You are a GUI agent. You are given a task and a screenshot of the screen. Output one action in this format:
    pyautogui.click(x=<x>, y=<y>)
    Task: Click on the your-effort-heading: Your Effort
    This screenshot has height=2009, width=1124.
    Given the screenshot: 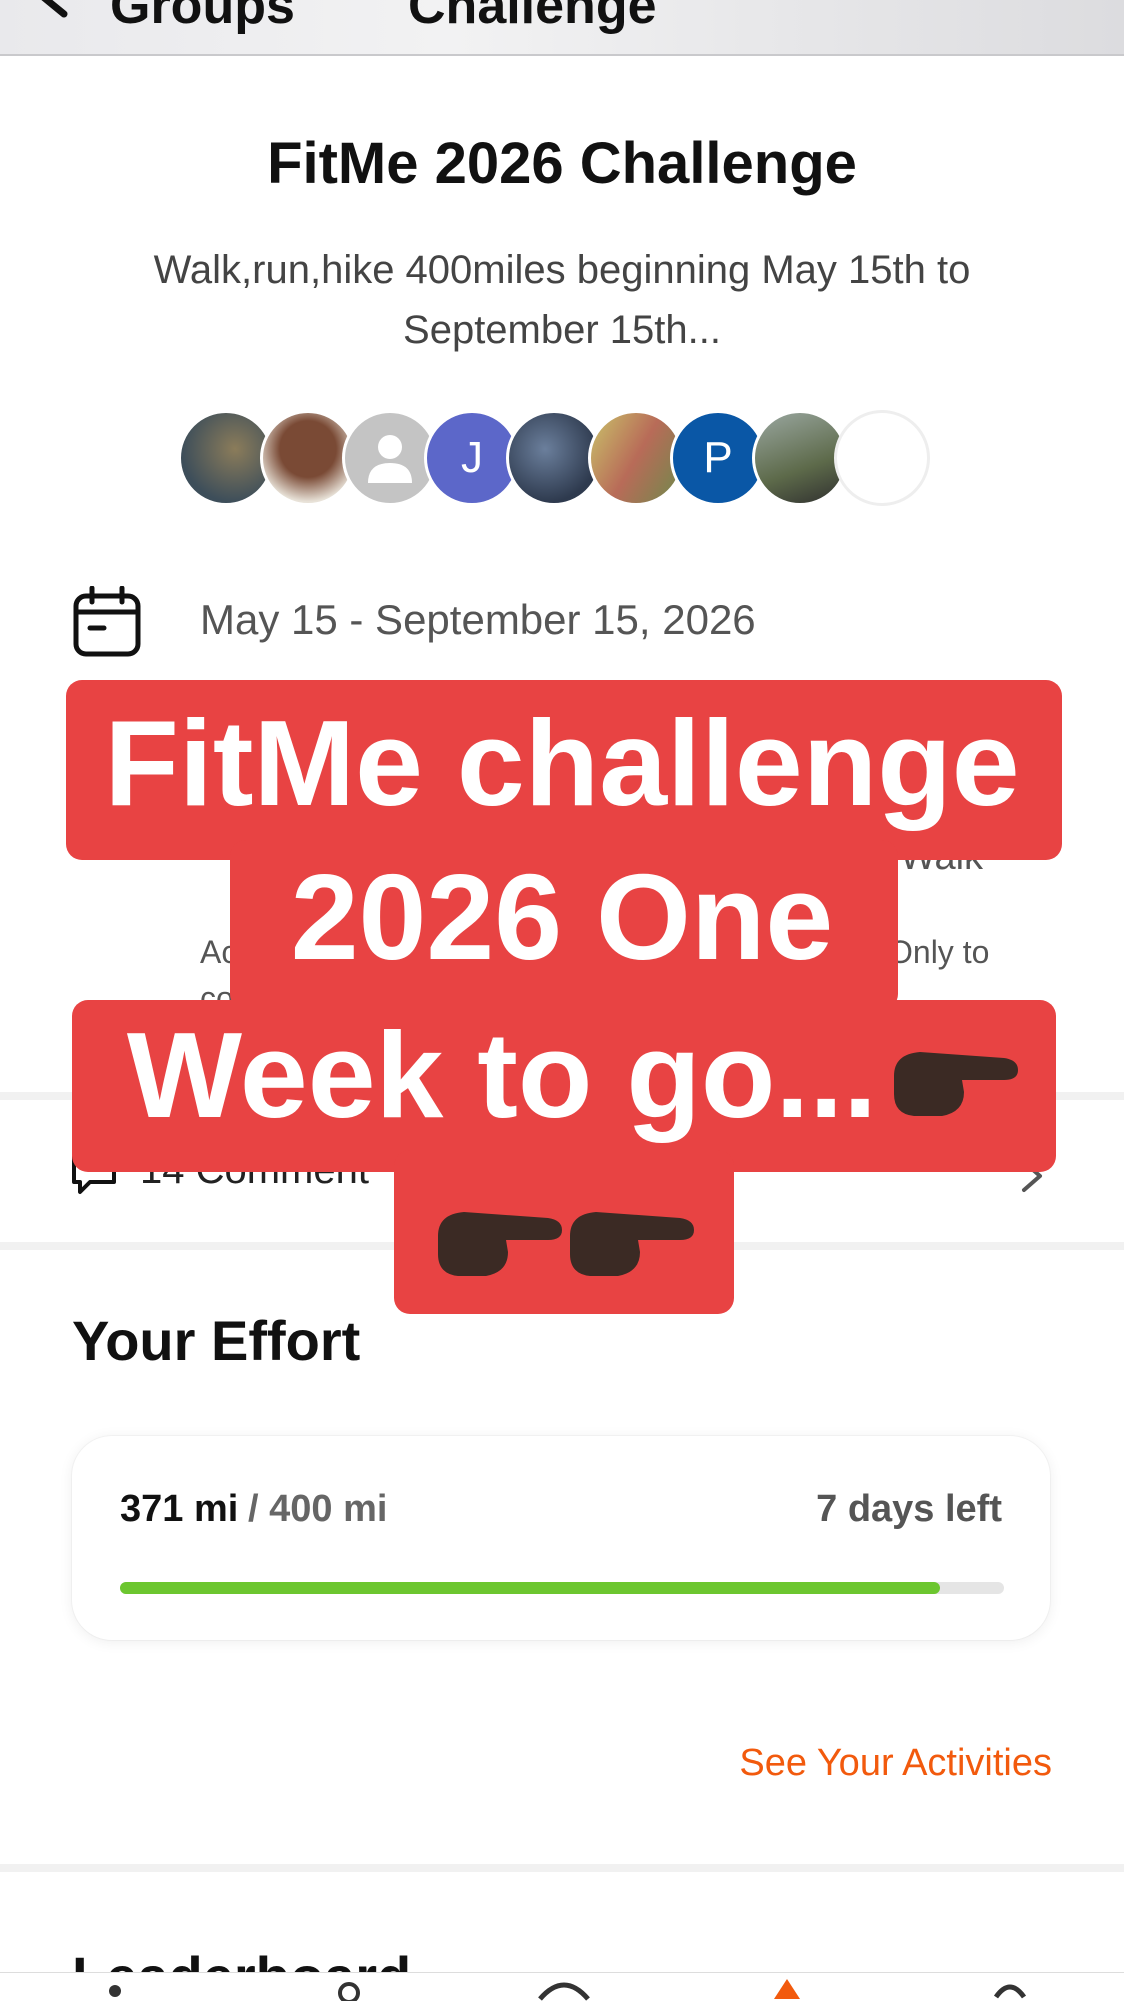 What is the action you would take?
    pyautogui.click(x=216, y=1340)
    